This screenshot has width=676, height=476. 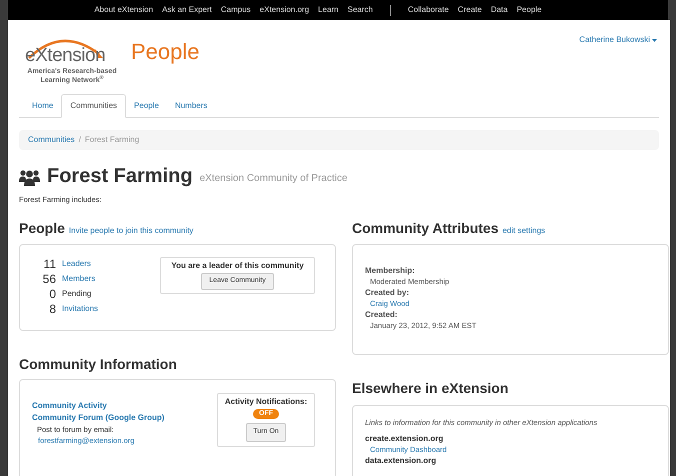 What do you see at coordinates (98, 364) in the screenshot?
I see `section-heading: Community Information` at bounding box center [98, 364].